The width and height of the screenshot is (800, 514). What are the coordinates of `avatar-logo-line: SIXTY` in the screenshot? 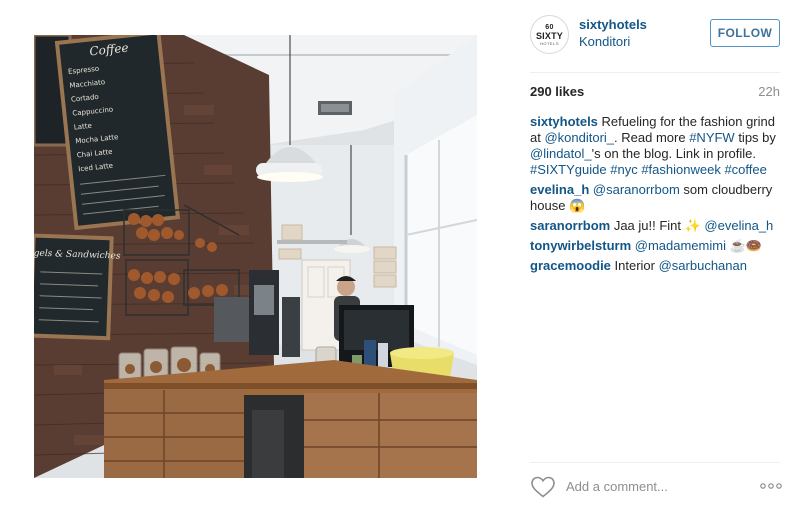 It's located at (549, 35).